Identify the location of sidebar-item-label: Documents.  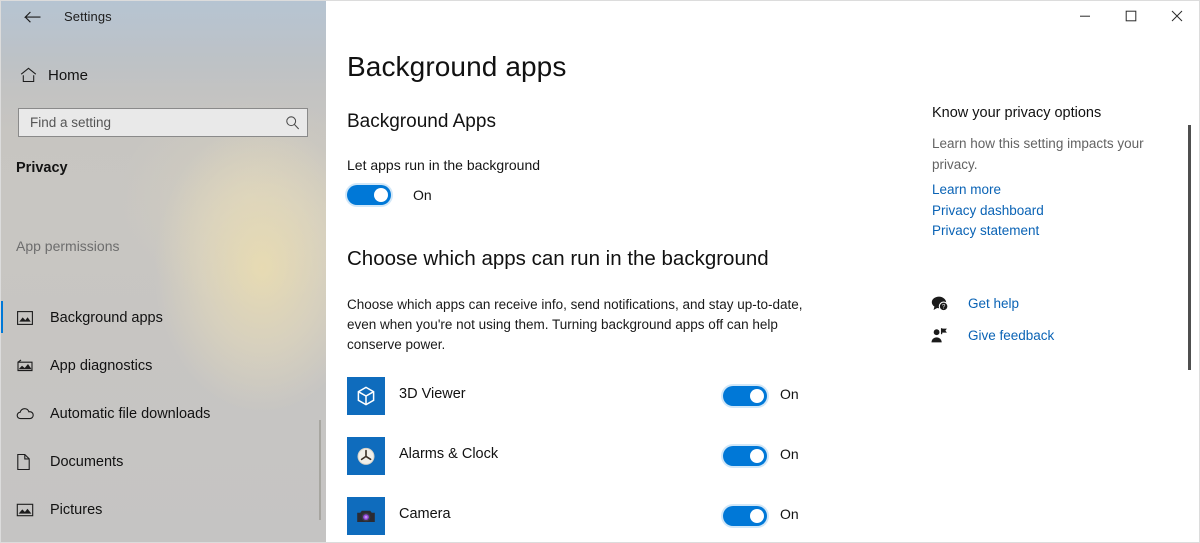
(87, 462).